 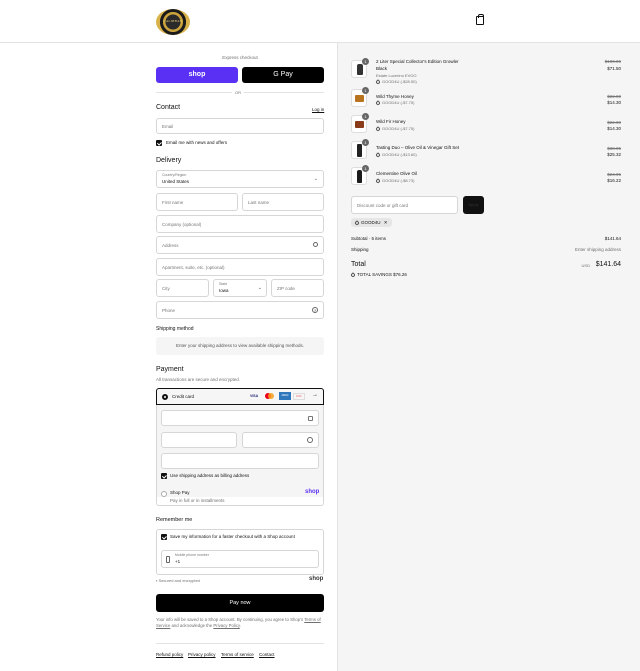 I want to click on country-select: Country/Region United States ⌄, so click(x=240, y=179).